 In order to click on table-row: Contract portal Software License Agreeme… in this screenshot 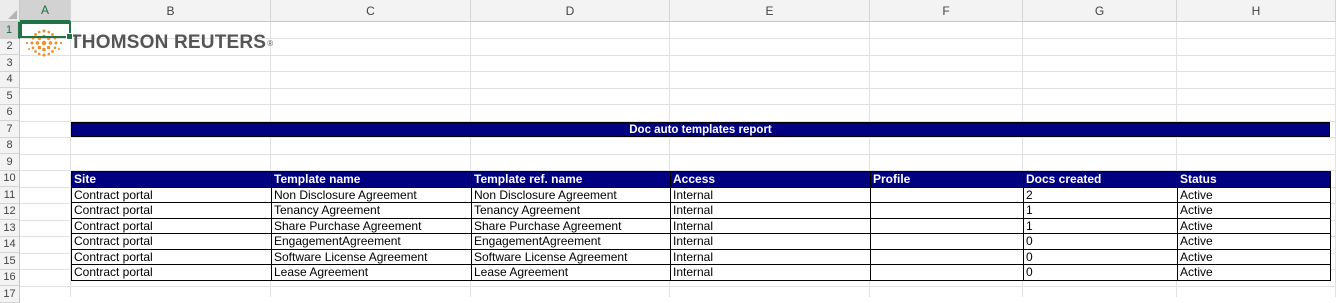, I will do `click(701, 256)`.